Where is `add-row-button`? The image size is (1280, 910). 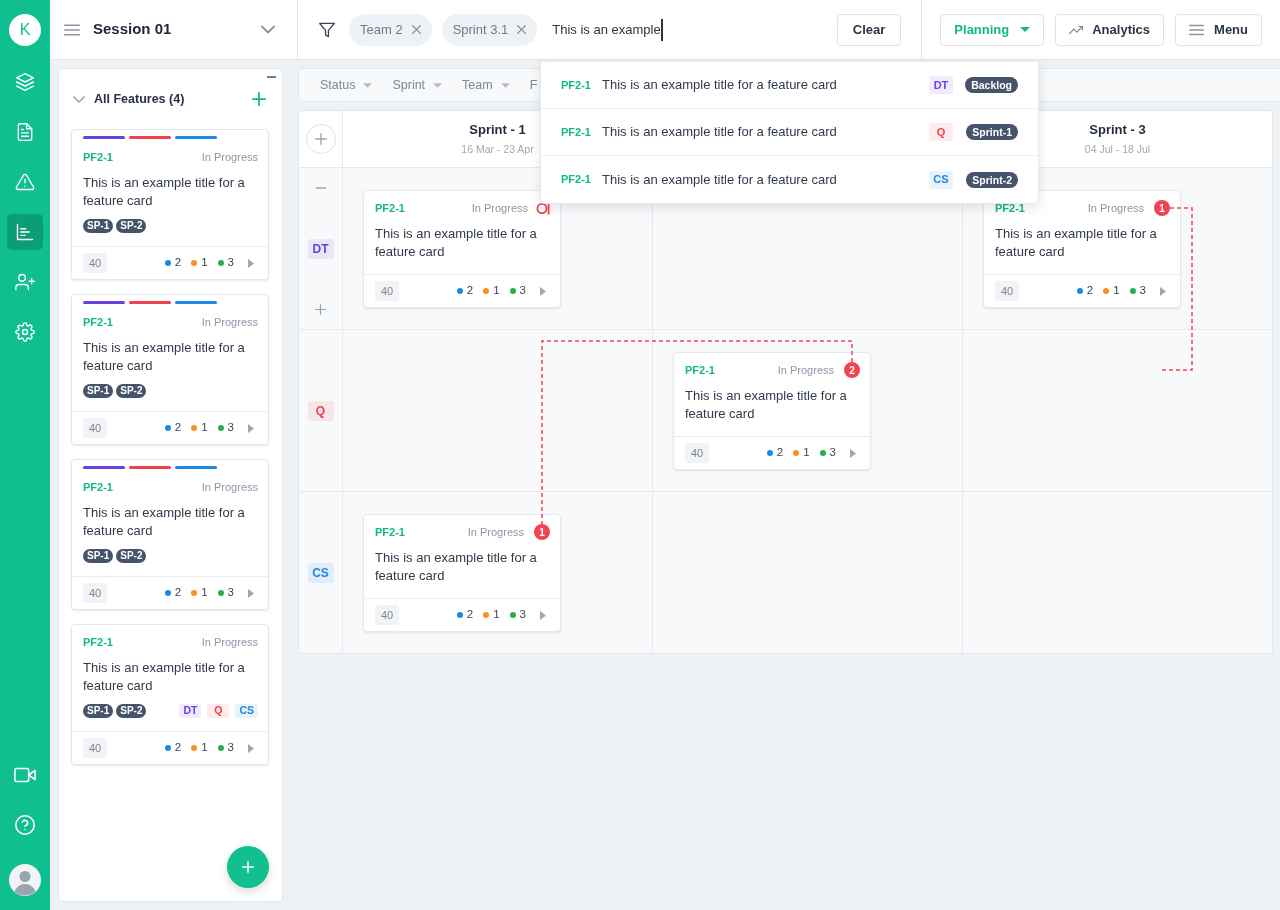 add-row-button is located at coordinates (320, 309).